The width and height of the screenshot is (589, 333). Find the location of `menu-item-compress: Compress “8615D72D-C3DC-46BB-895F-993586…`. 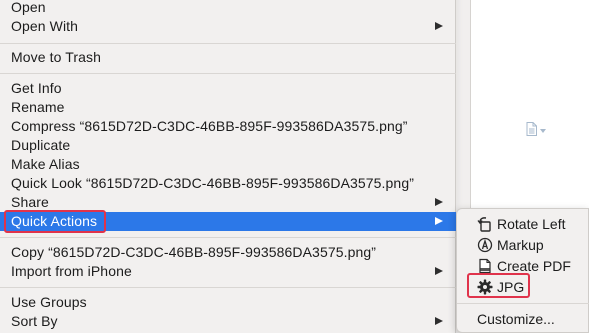

menu-item-compress: Compress “8615D72D-C3DC-46BB-895F-993586… is located at coordinates (228, 126).